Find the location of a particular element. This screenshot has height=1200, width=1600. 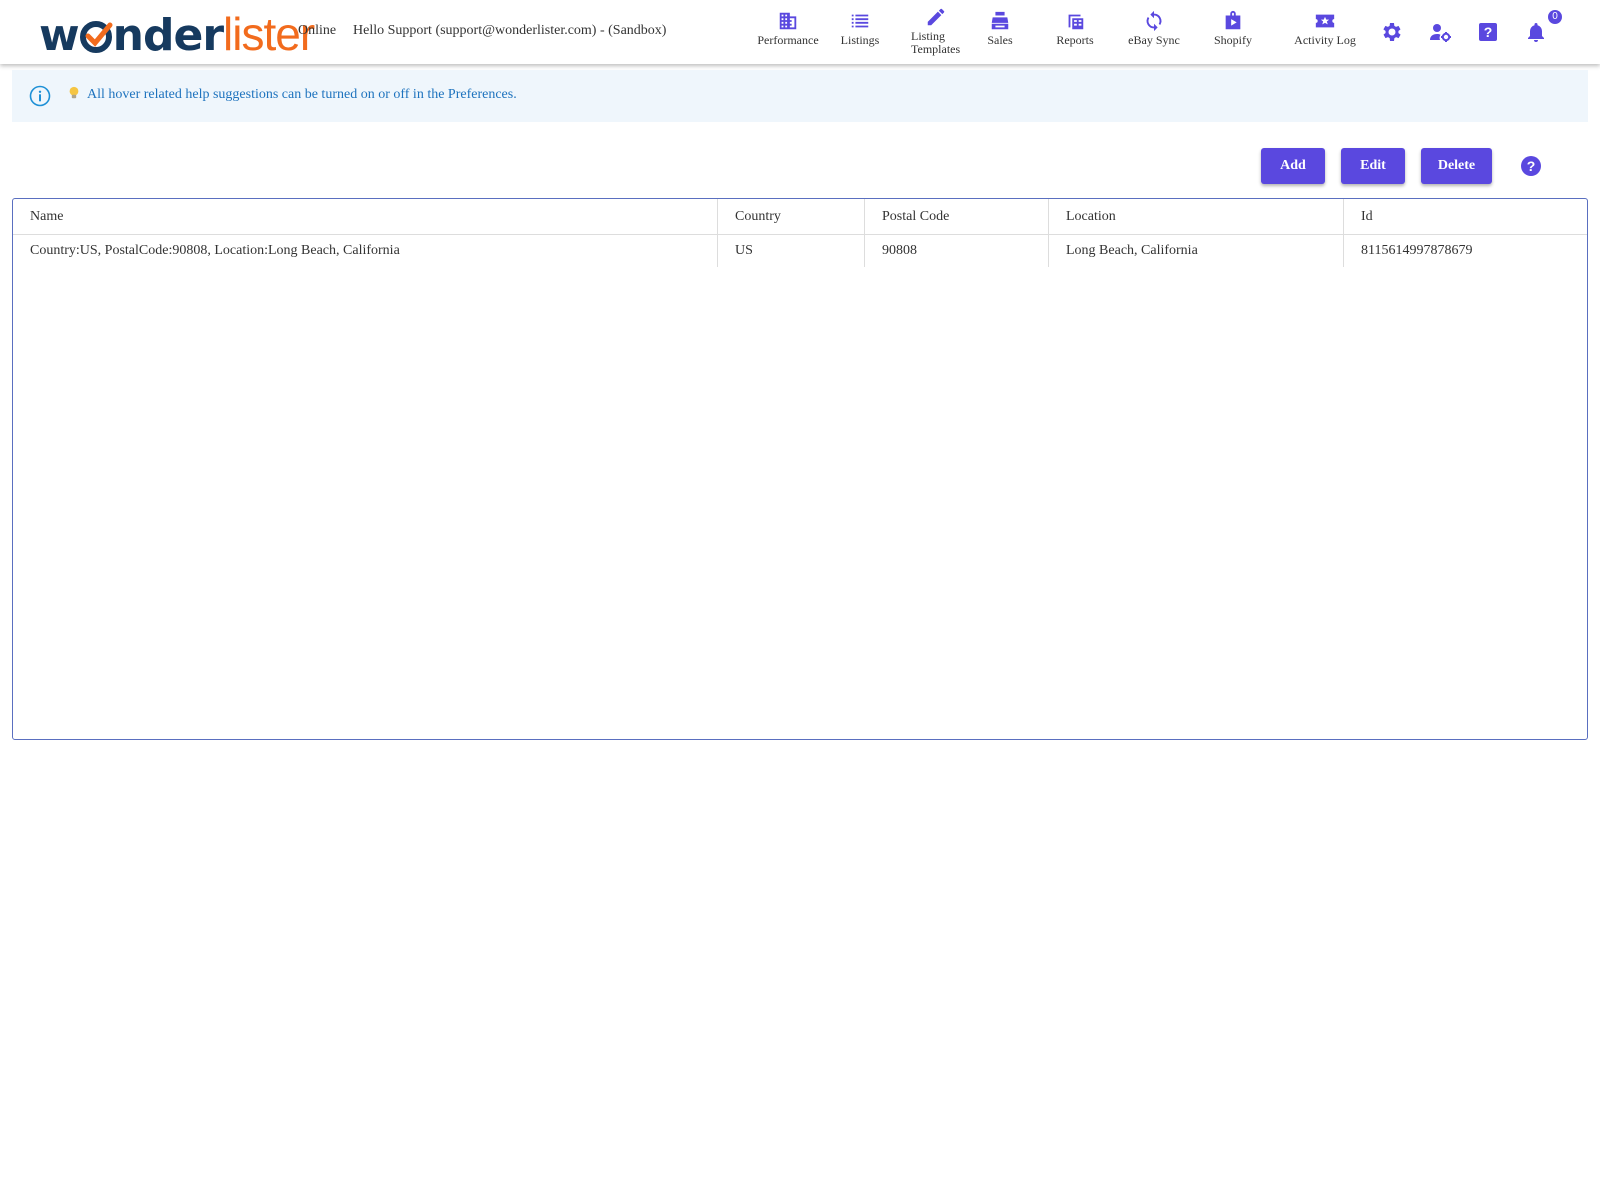

cell-location: Long Beach, California is located at coordinates (1195, 251).